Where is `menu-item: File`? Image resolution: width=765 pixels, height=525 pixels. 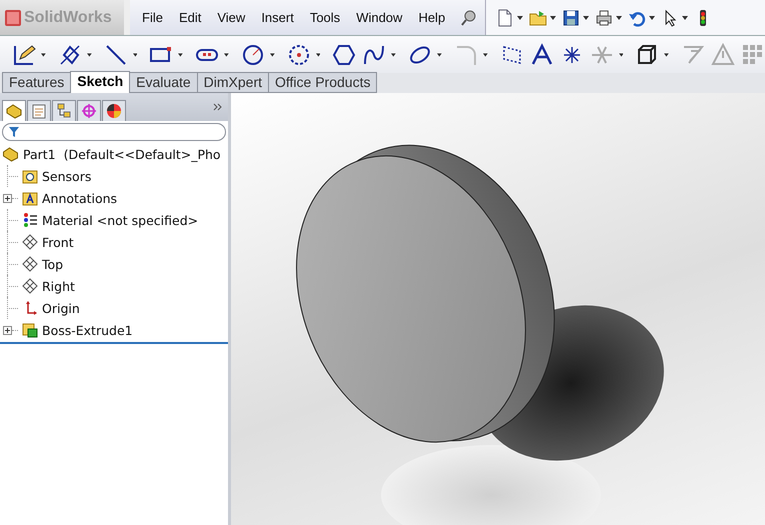 menu-item: File is located at coordinates (152, 17).